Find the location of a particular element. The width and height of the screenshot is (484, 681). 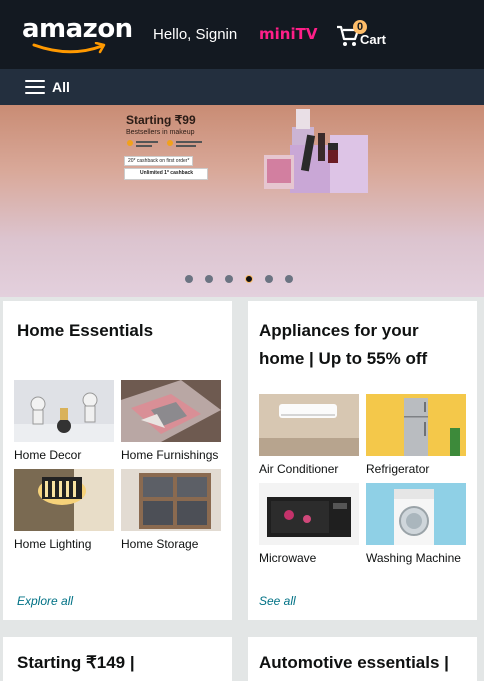

tile-washing-machine: Washing Machine is located at coordinates (416, 524).